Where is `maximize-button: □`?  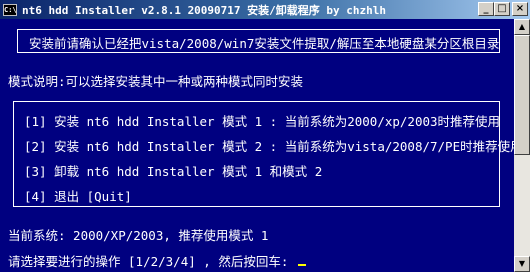 maximize-button: □ is located at coordinates (502, 9).